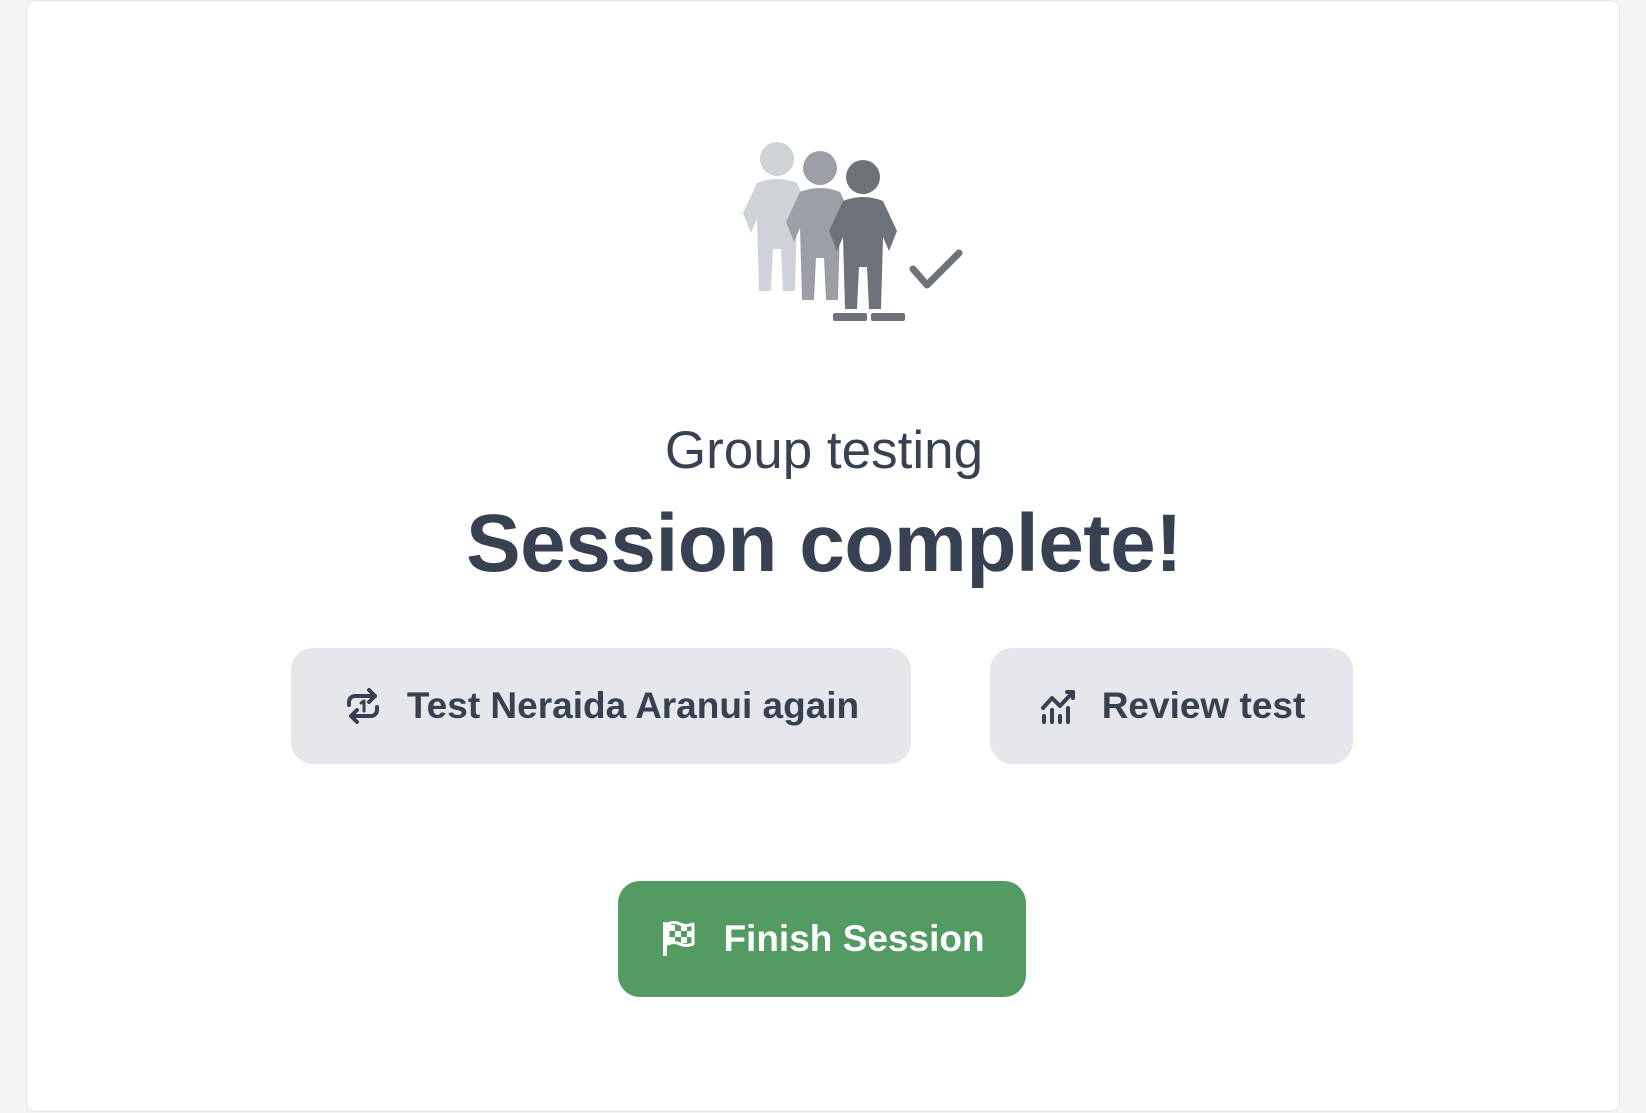  What do you see at coordinates (1203, 705) in the screenshot?
I see `review-test-label: Review test` at bounding box center [1203, 705].